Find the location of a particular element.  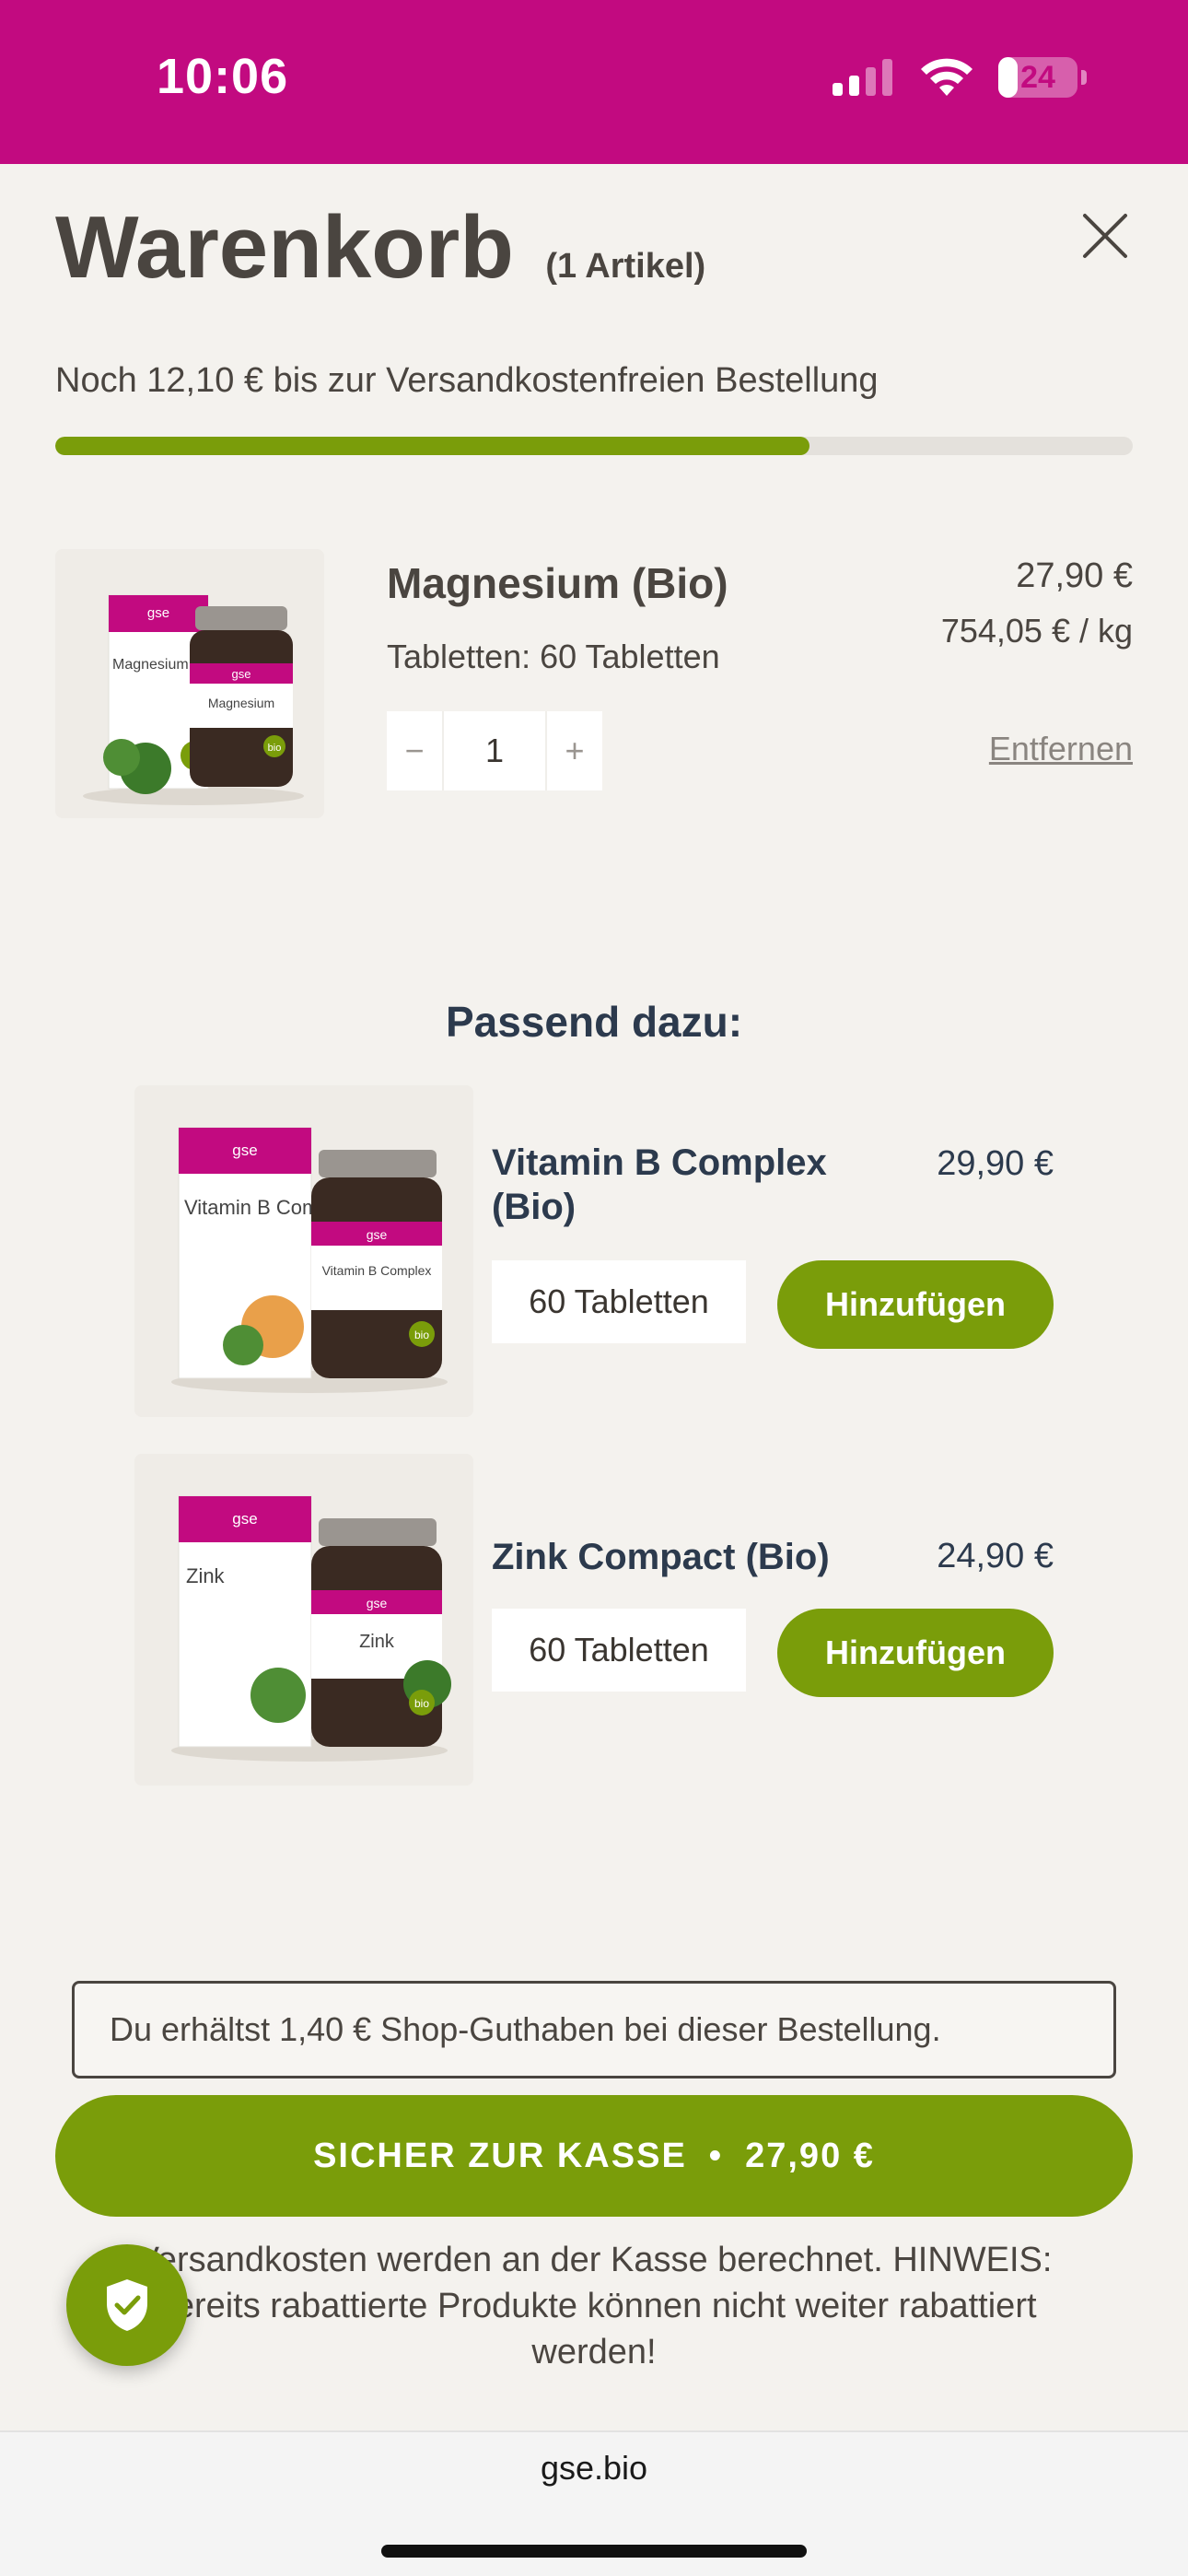

quantity-increment-button: + is located at coordinates (574, 750).